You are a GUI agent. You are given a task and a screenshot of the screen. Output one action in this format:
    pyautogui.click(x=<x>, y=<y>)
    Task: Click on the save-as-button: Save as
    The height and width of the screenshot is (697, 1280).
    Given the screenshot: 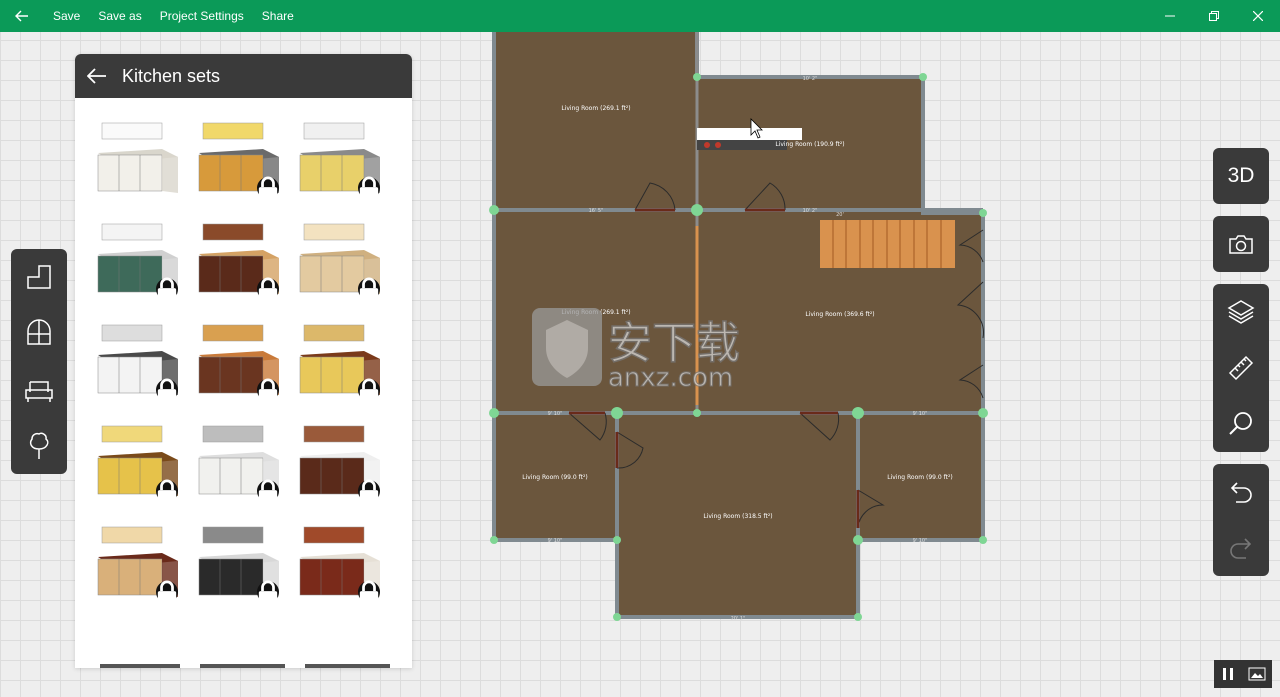 What is the action you would take?
    pyautogui.click(x=119, y=16)
    